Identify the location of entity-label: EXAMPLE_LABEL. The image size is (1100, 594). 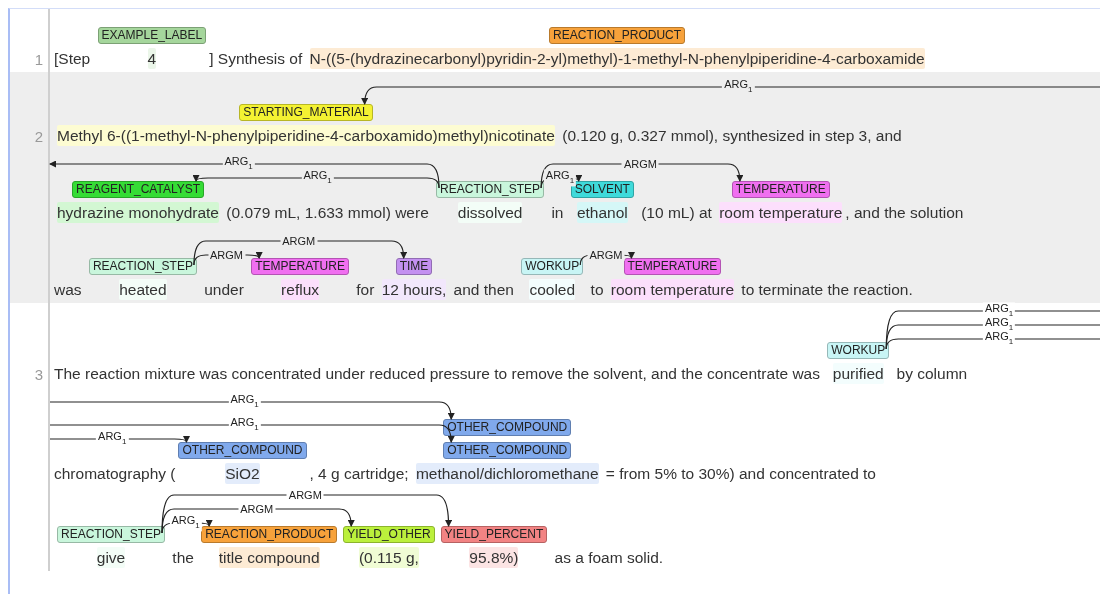
(152, 35).